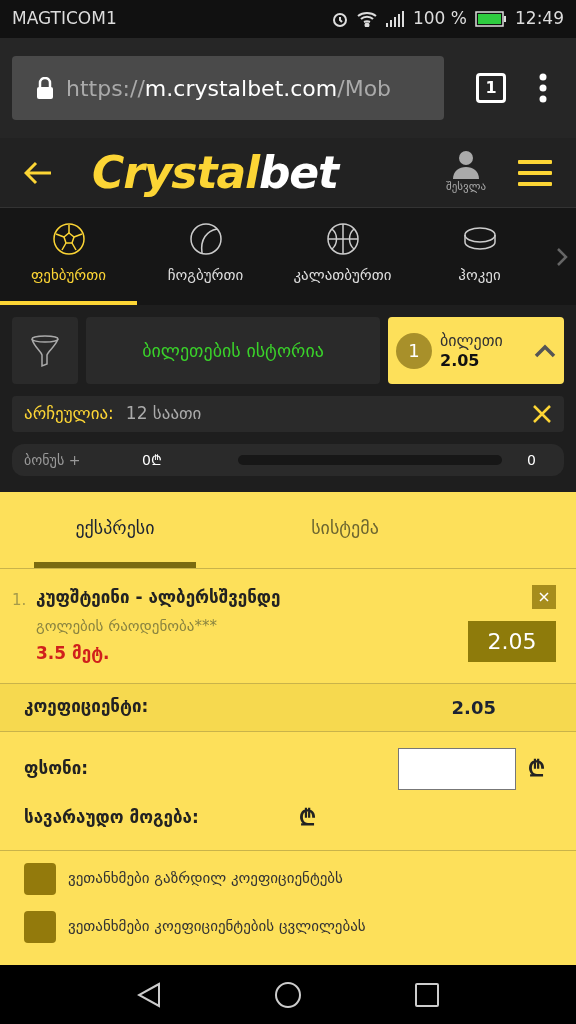 The height and width of the screenshot is (1024, 576). I want to click on sport-tab: კალათბურთი, so click(342, 256).